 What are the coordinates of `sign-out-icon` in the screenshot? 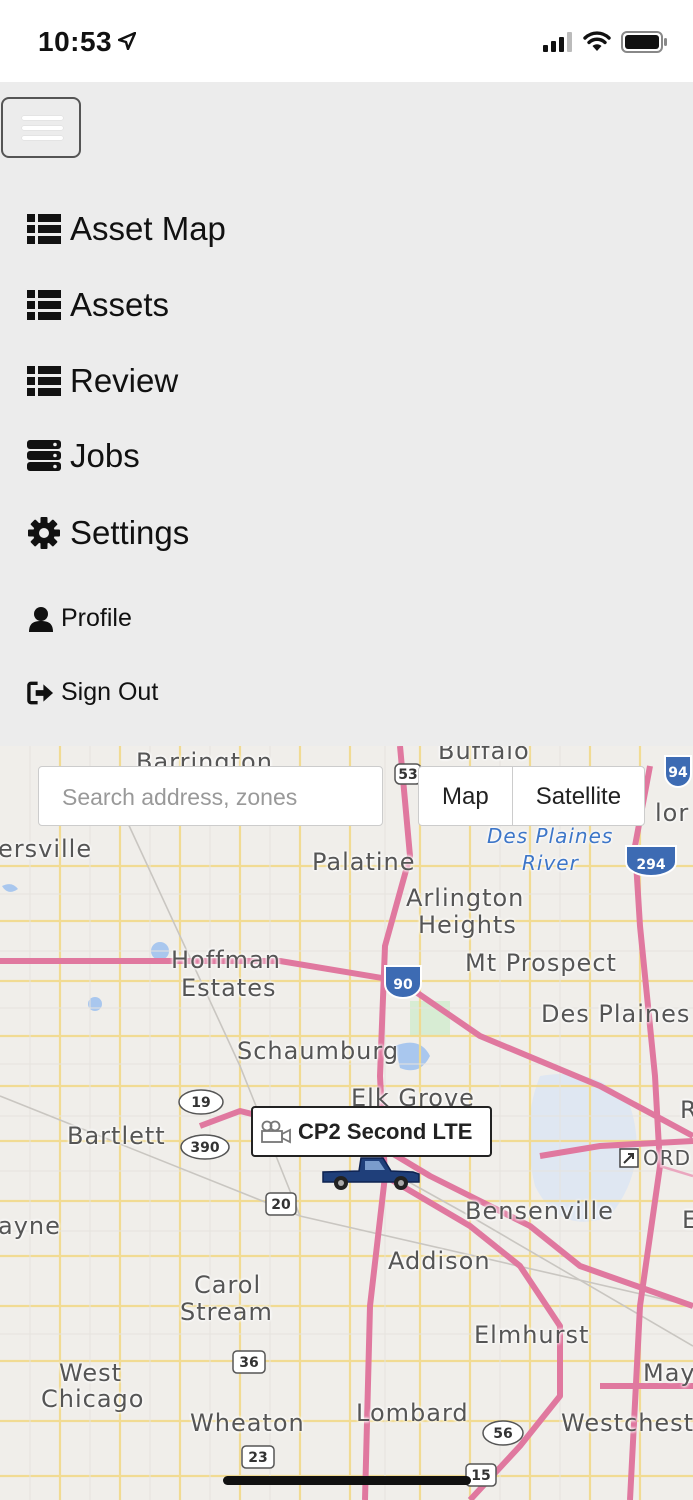 It's located at (40, 692).